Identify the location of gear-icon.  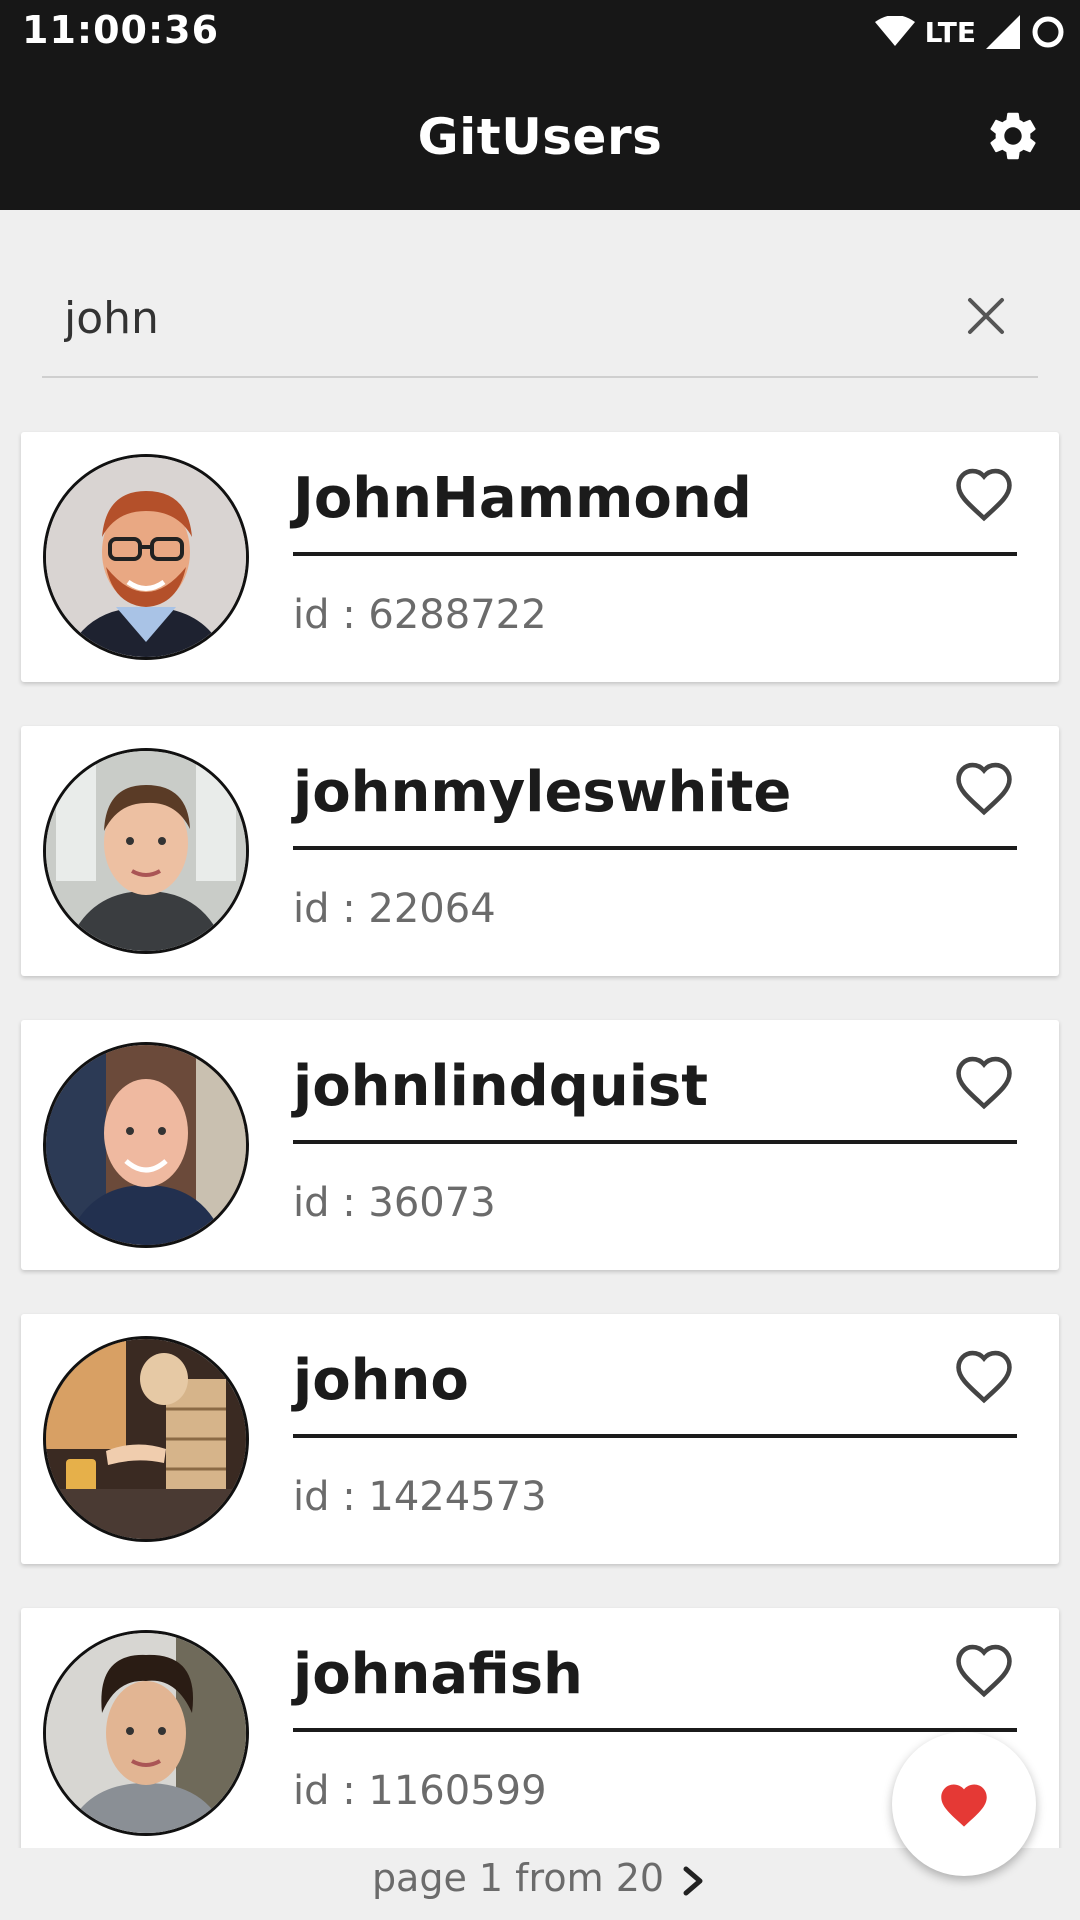
(1013, 136).